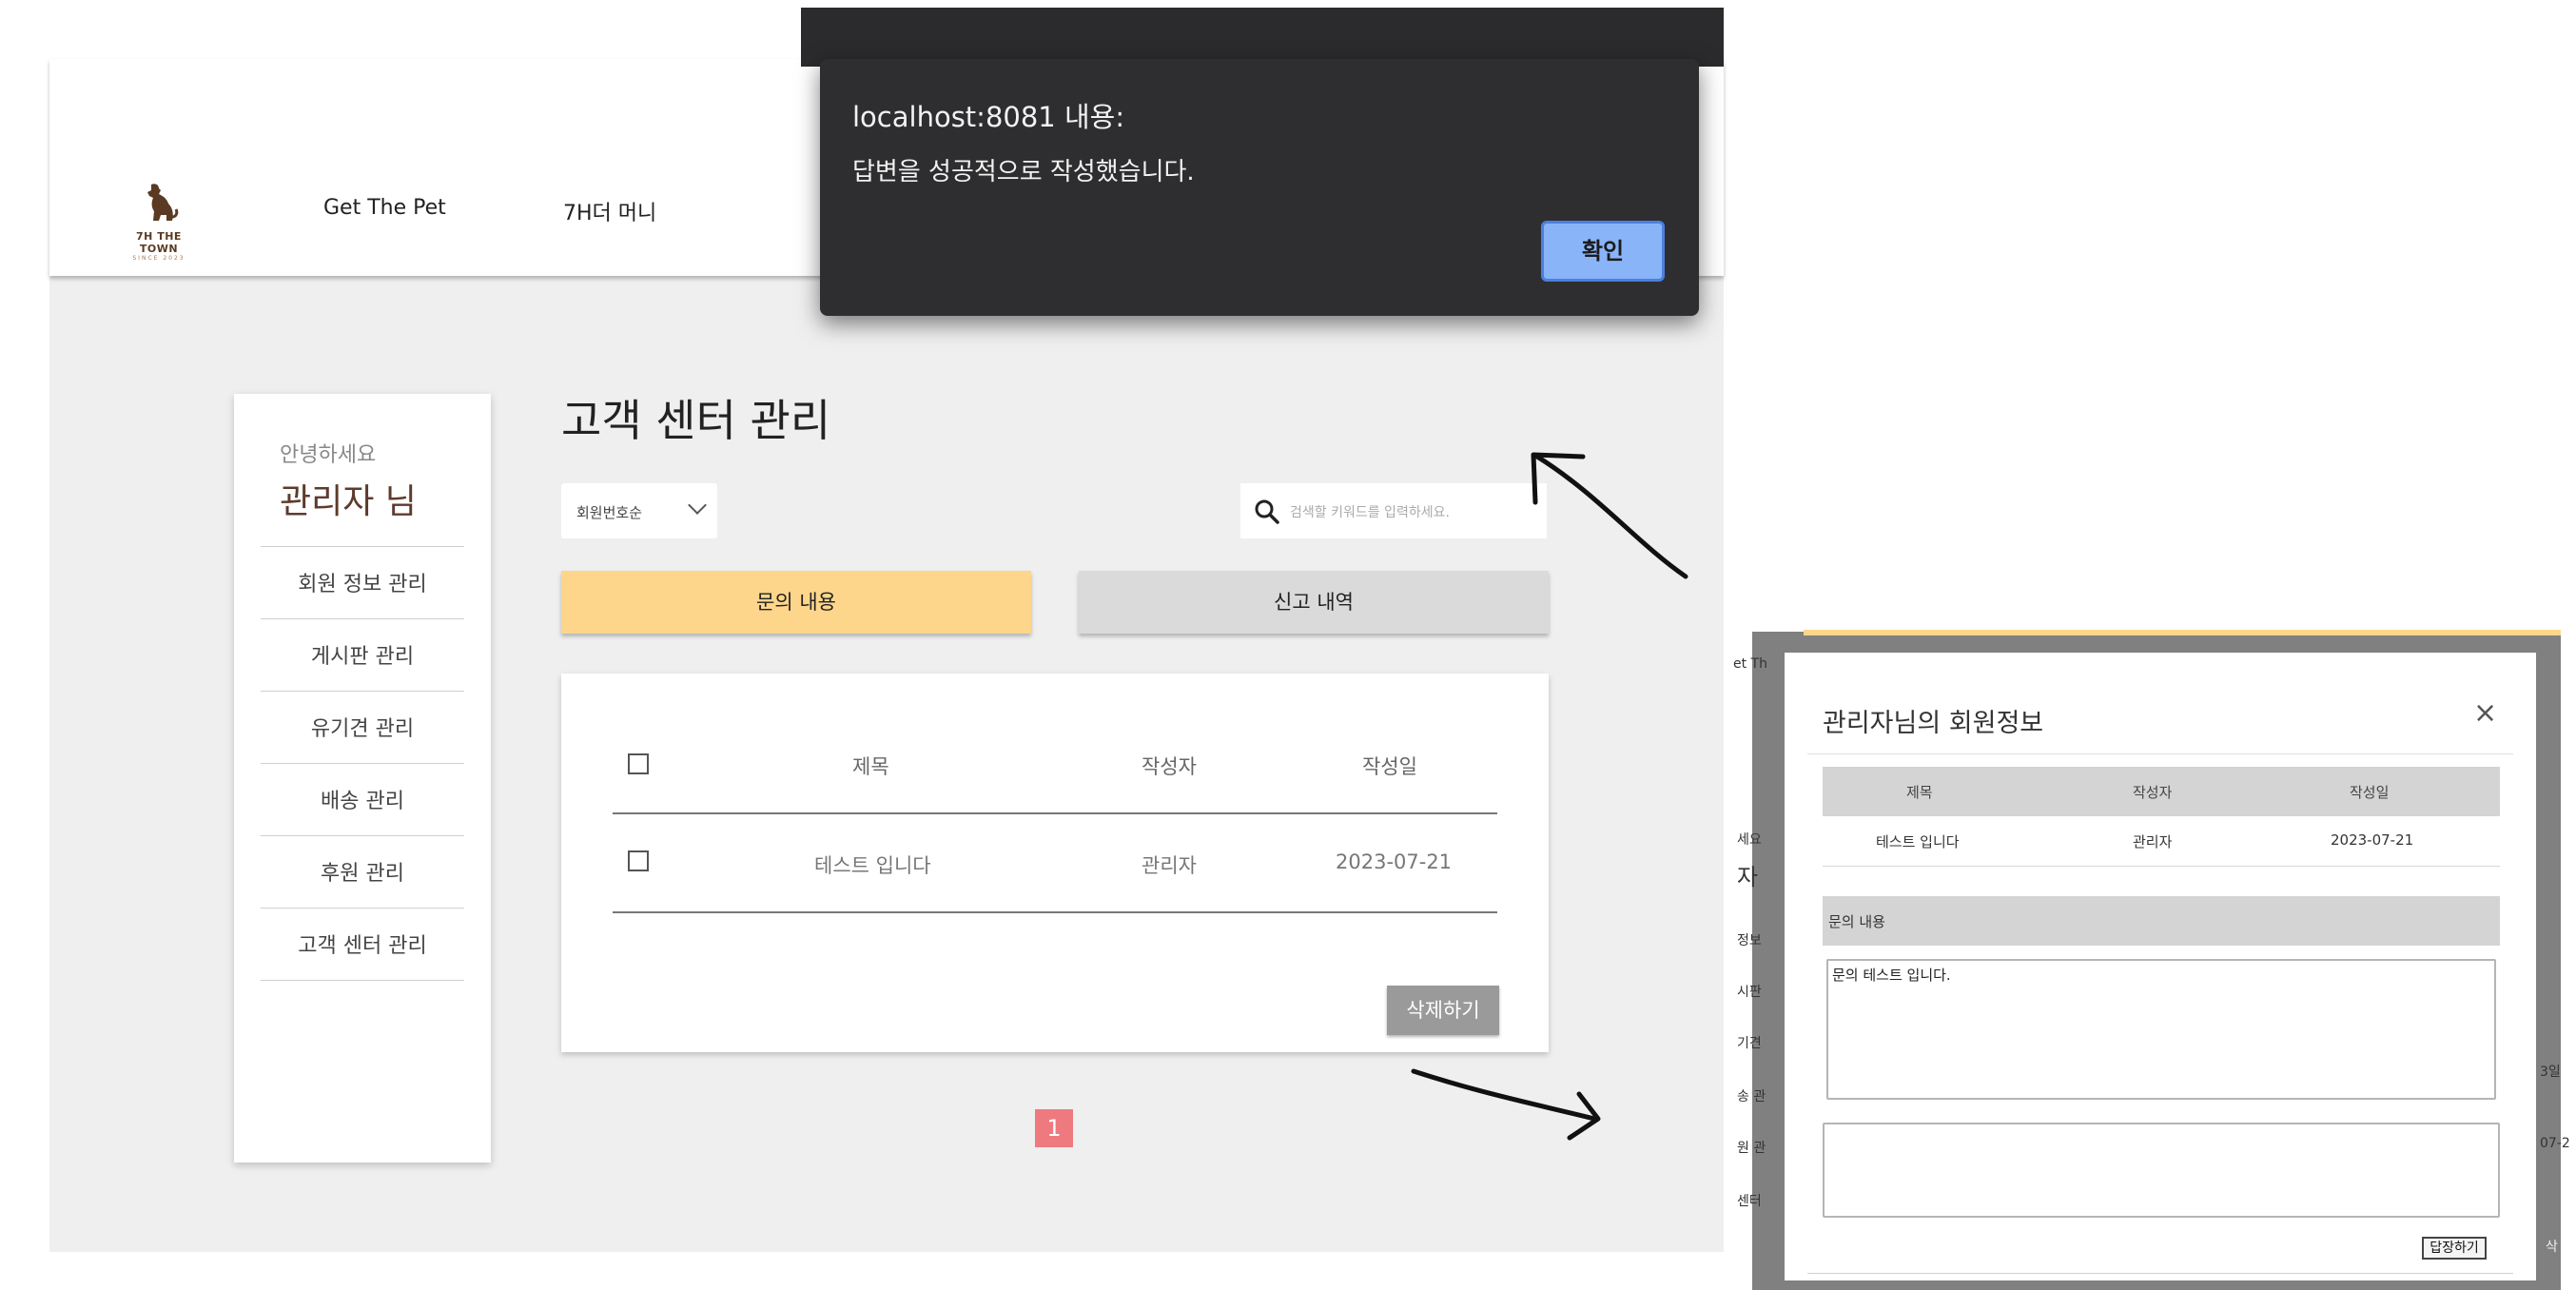  What do you see at coordinates (1920, 792) in the screenshot?
I see `modal-header-title: 제목` at bounding box center [1920, 792].